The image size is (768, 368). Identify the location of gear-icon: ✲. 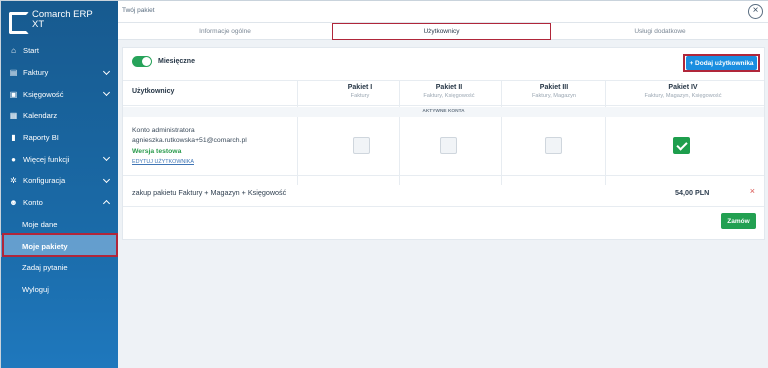
(13, 181).